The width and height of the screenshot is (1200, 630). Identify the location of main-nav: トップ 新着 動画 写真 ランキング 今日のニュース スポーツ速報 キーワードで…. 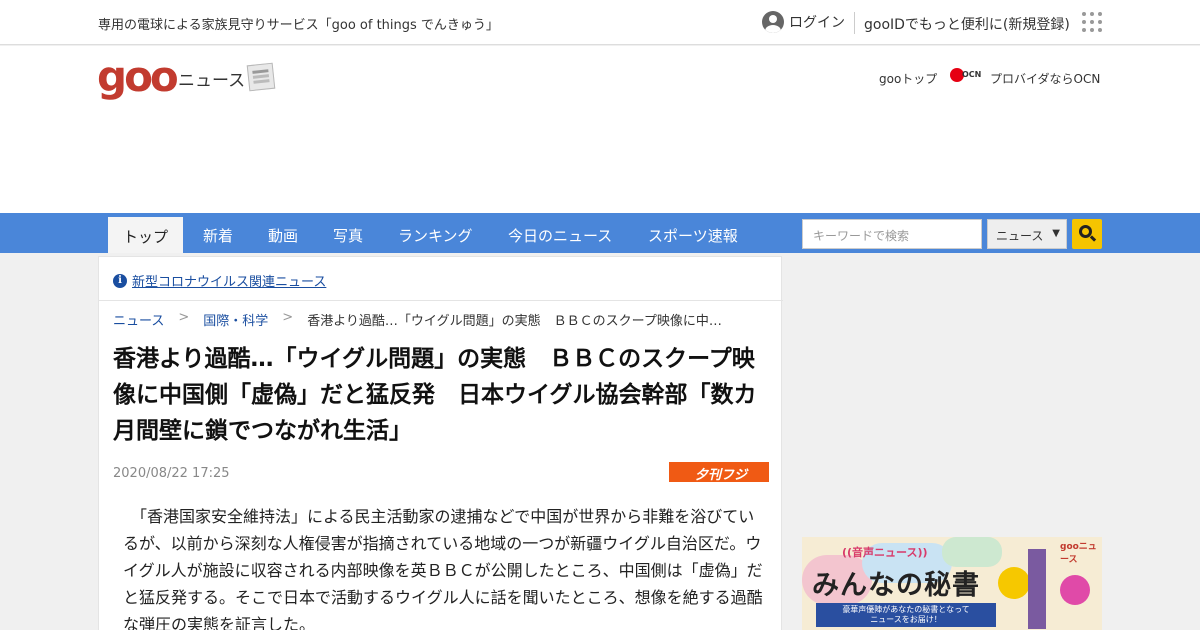
(600, 233).